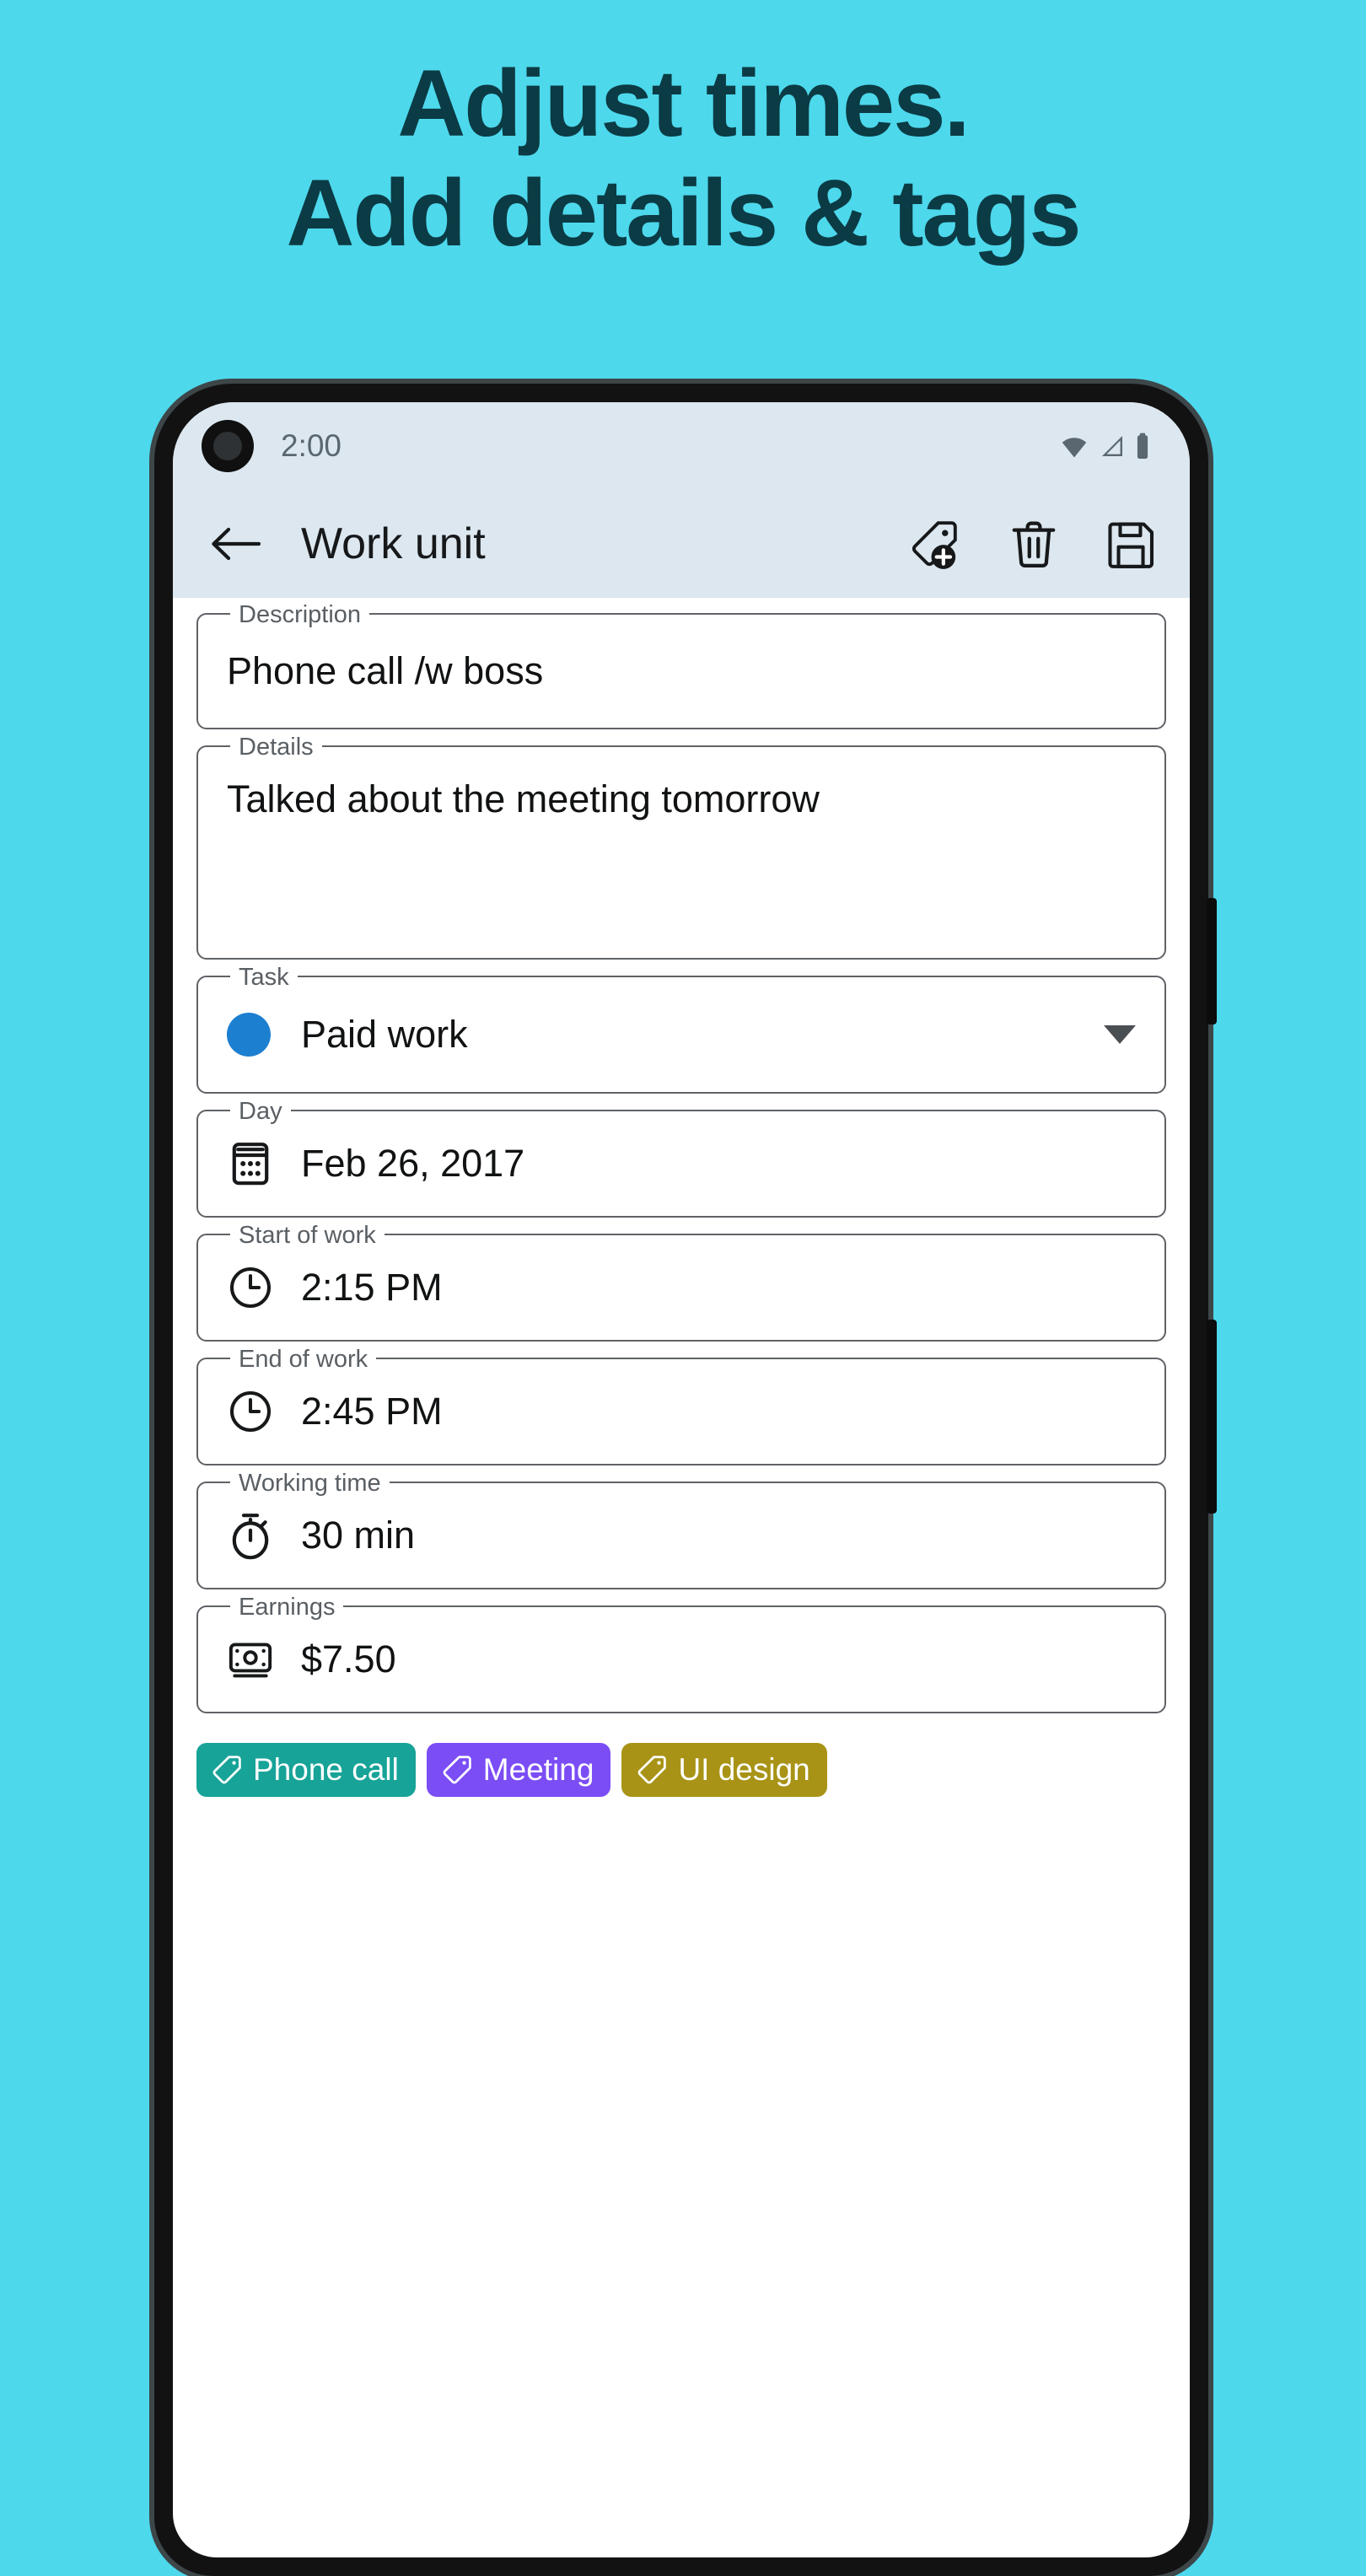 The width and height of the screenshot is (1366, 2576). I want to click on task-value: Paid work, so click(385, 1034).